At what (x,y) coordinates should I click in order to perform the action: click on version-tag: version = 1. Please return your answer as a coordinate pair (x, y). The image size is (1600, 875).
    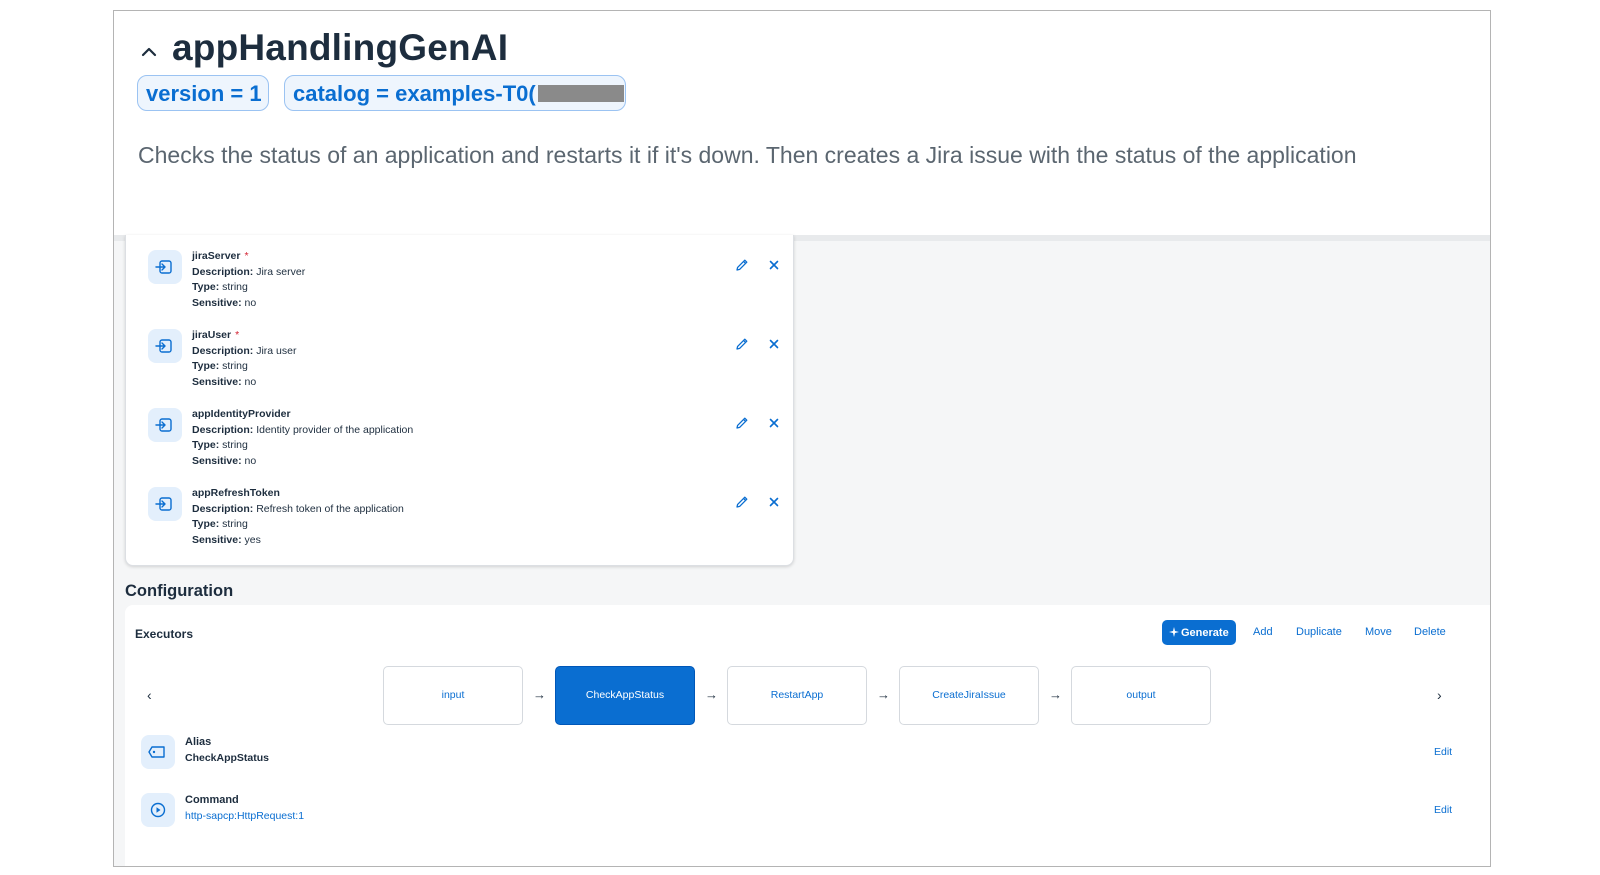
    Looking at the image, I should click on (203, 93).